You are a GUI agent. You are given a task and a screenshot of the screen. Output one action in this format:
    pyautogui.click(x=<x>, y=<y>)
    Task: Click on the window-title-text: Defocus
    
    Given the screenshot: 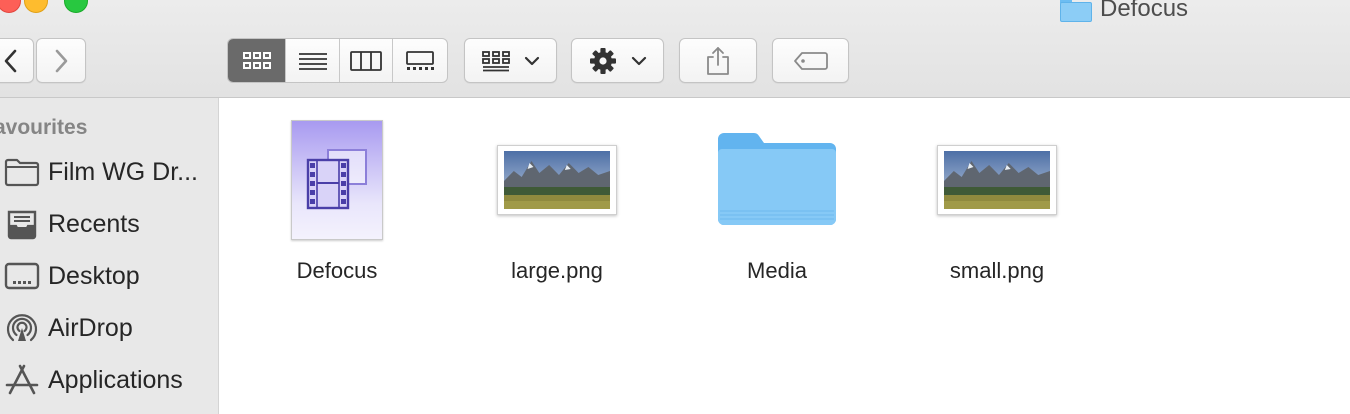 What is the action you would take?
    pyautogui.click(x=1144, y=11)
    